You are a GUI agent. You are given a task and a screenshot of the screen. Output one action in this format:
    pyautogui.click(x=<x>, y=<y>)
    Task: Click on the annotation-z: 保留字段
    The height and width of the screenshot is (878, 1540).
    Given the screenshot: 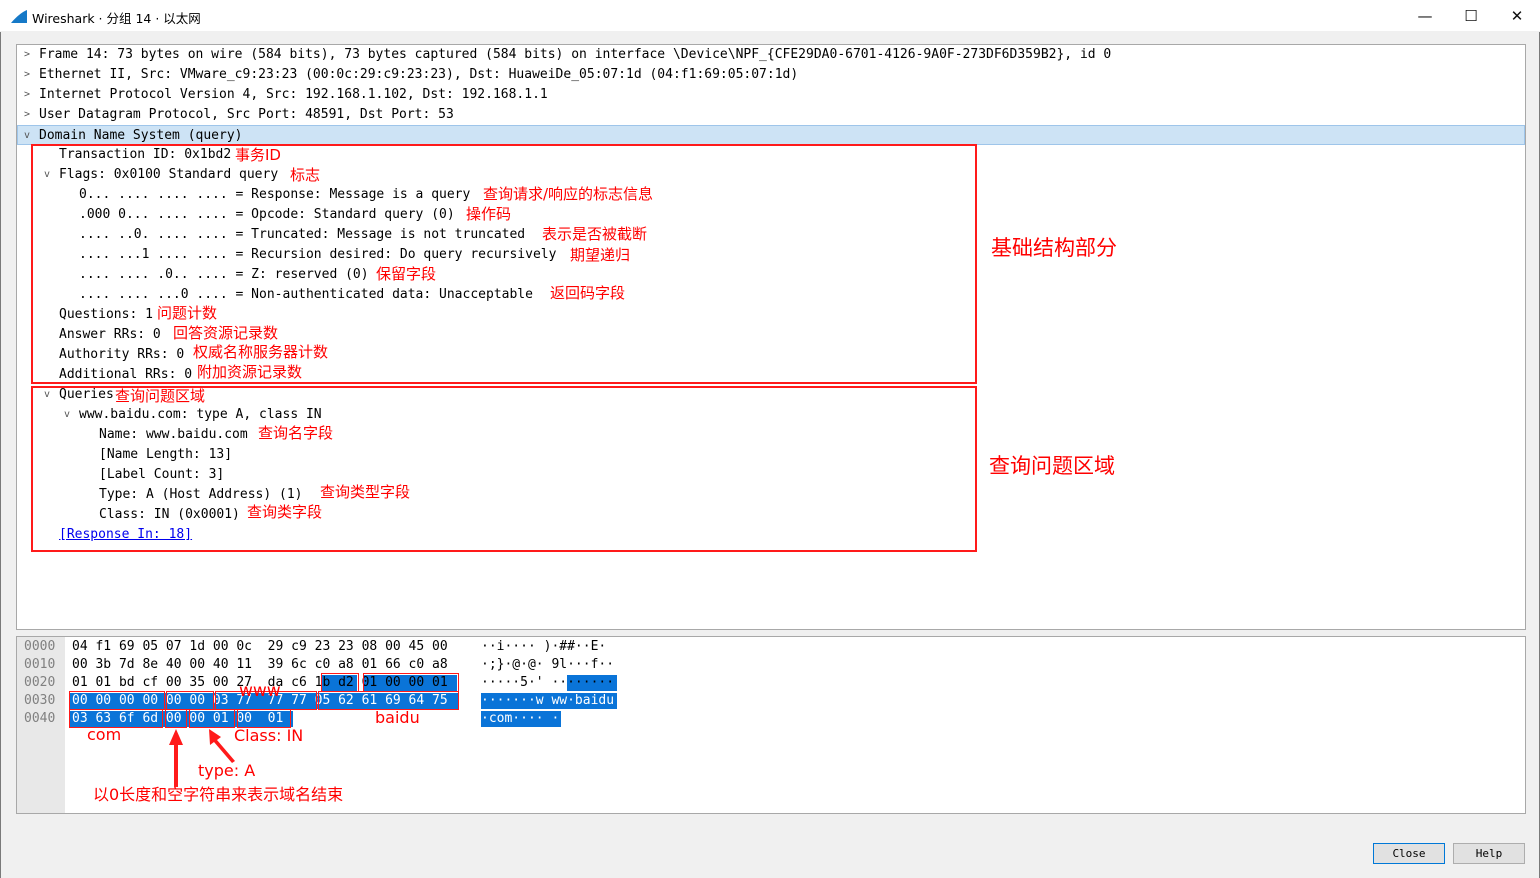 What is the action you would take?
    pyautogui.click(x=406, y=274)
    